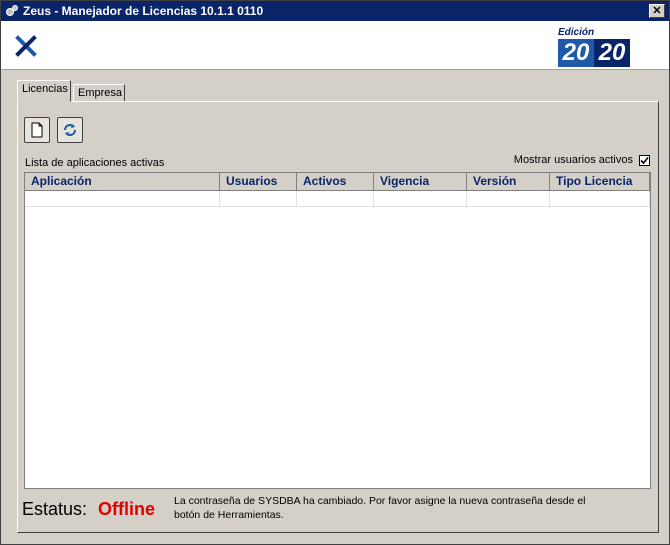 The width and height of the screenshot is (670, 545). I want to click on new-button, so click(37, 130).